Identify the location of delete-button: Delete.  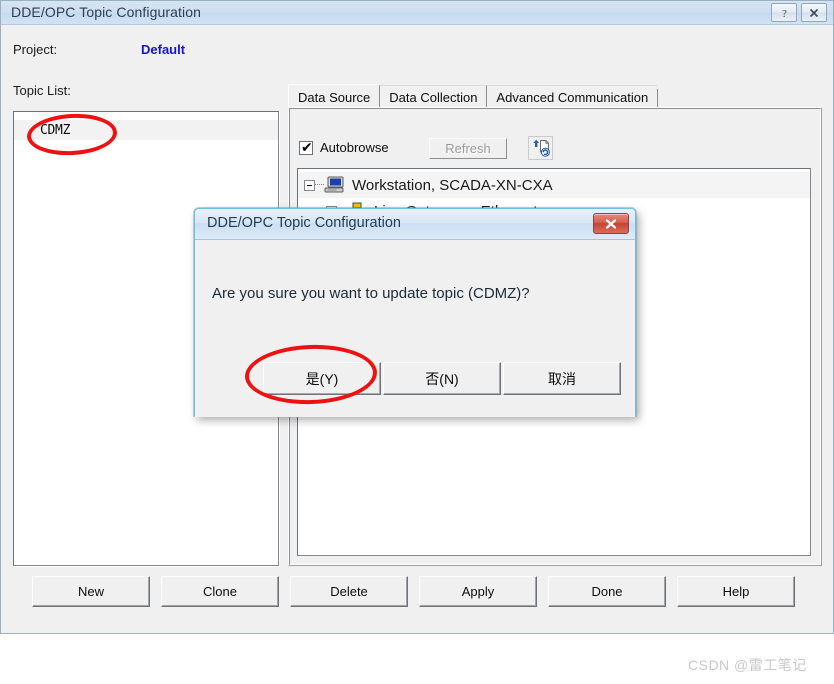
(349, 591).